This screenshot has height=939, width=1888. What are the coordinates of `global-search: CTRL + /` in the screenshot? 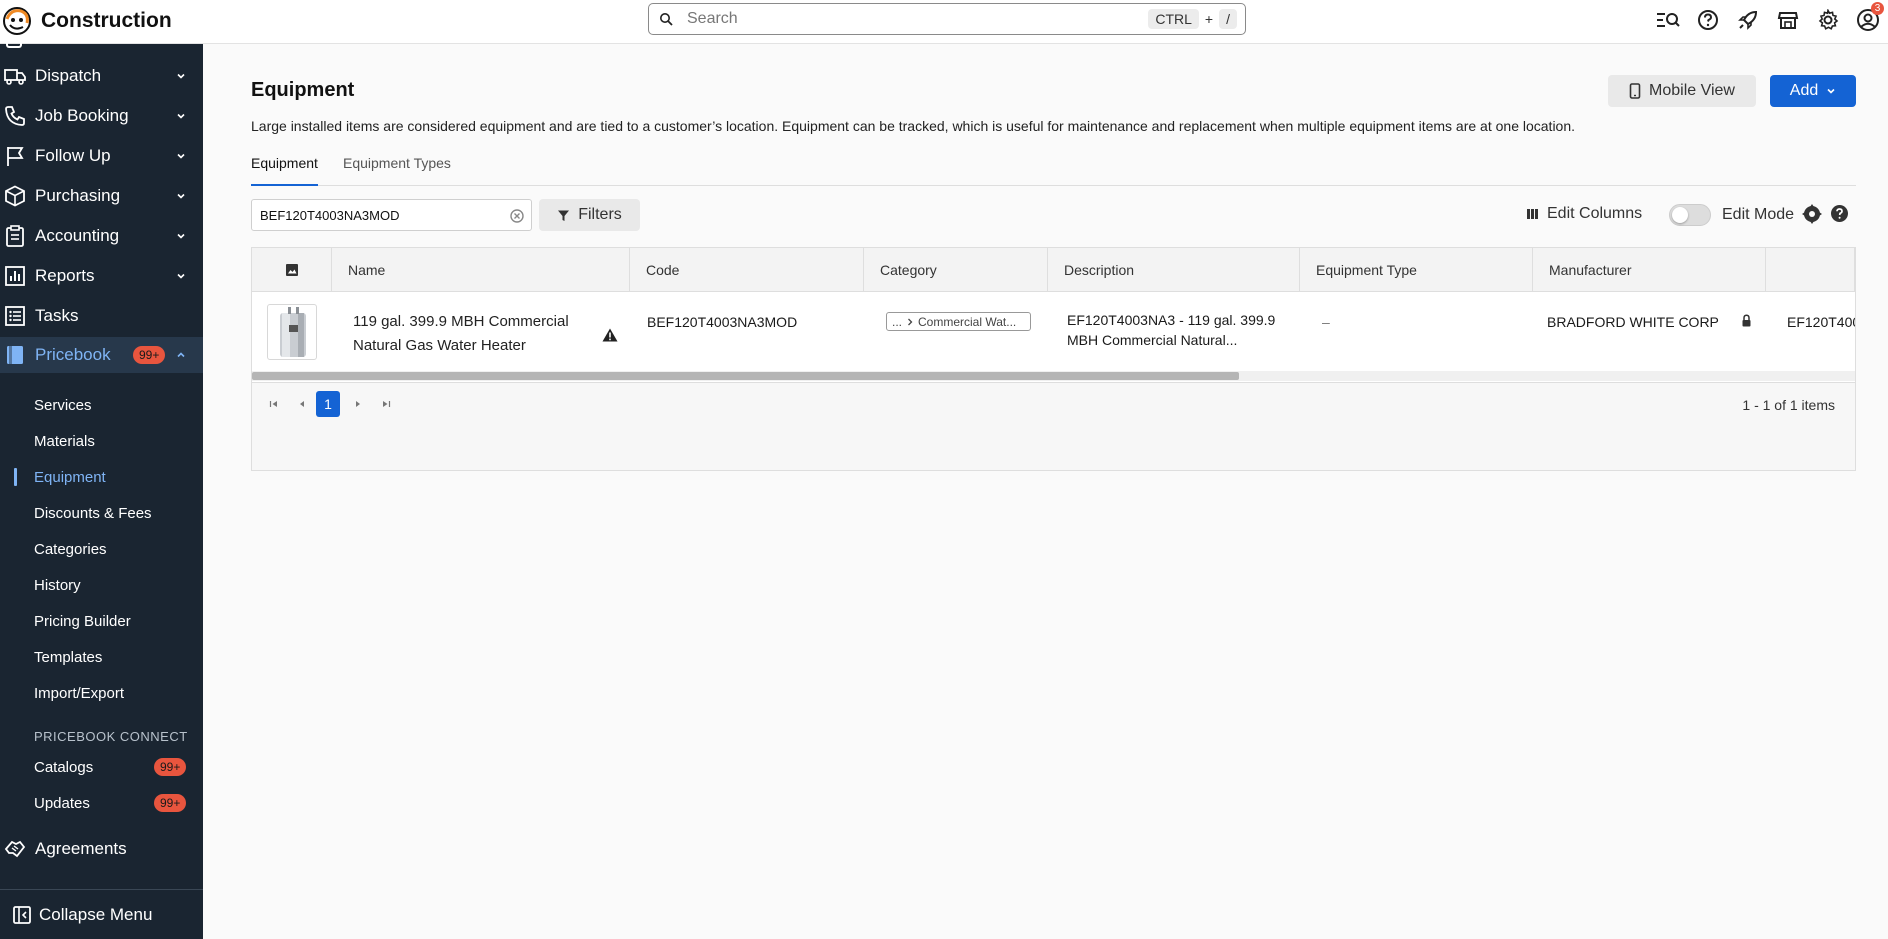 It's located at (947, 19).